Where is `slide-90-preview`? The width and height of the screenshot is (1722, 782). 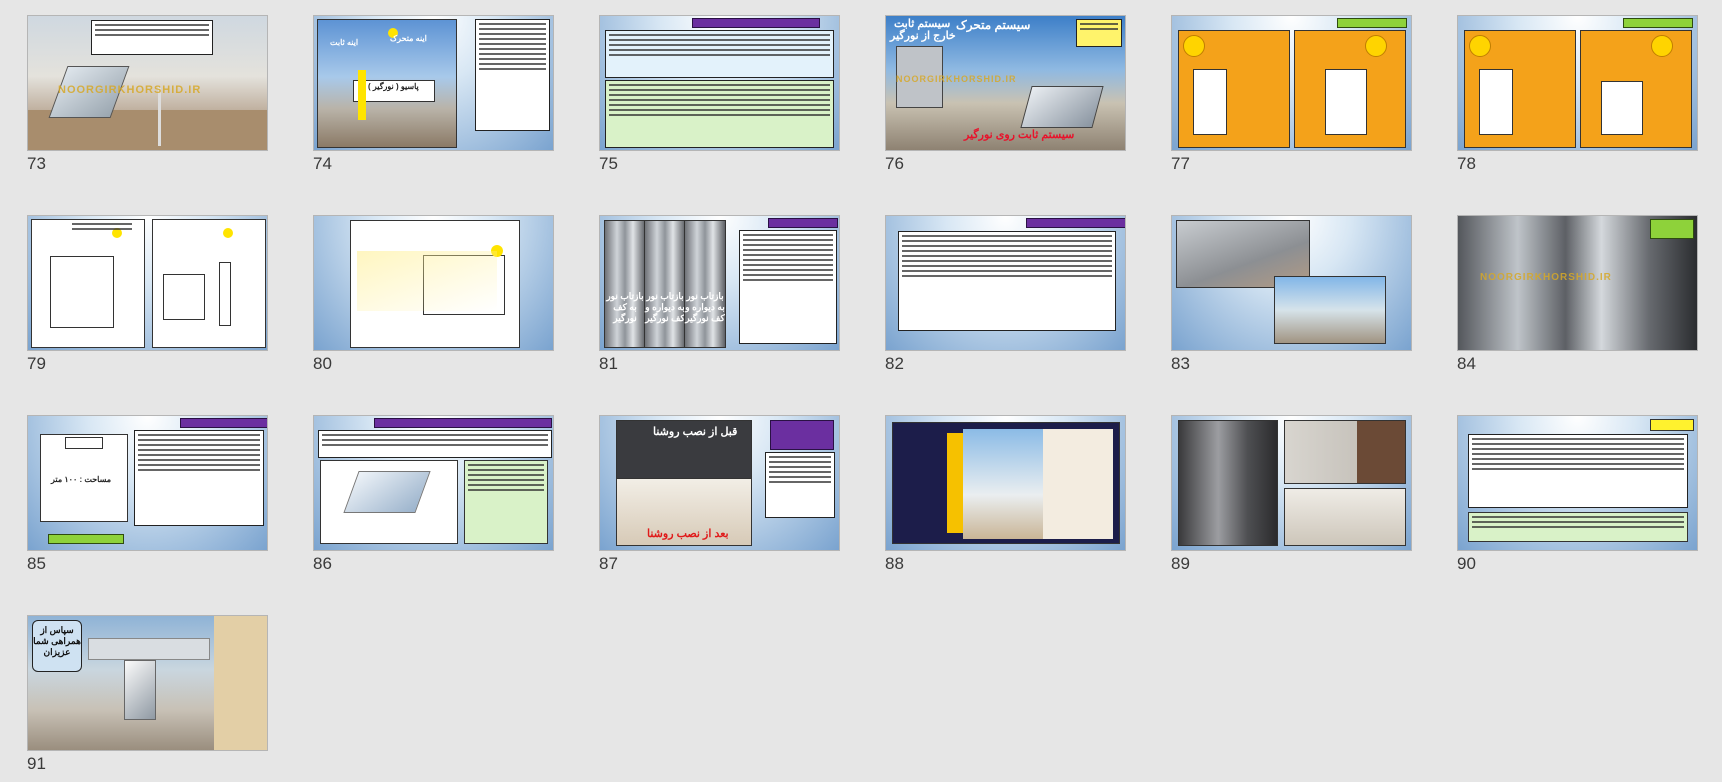 slide-90-preview is located at coordinates (1577, 483).